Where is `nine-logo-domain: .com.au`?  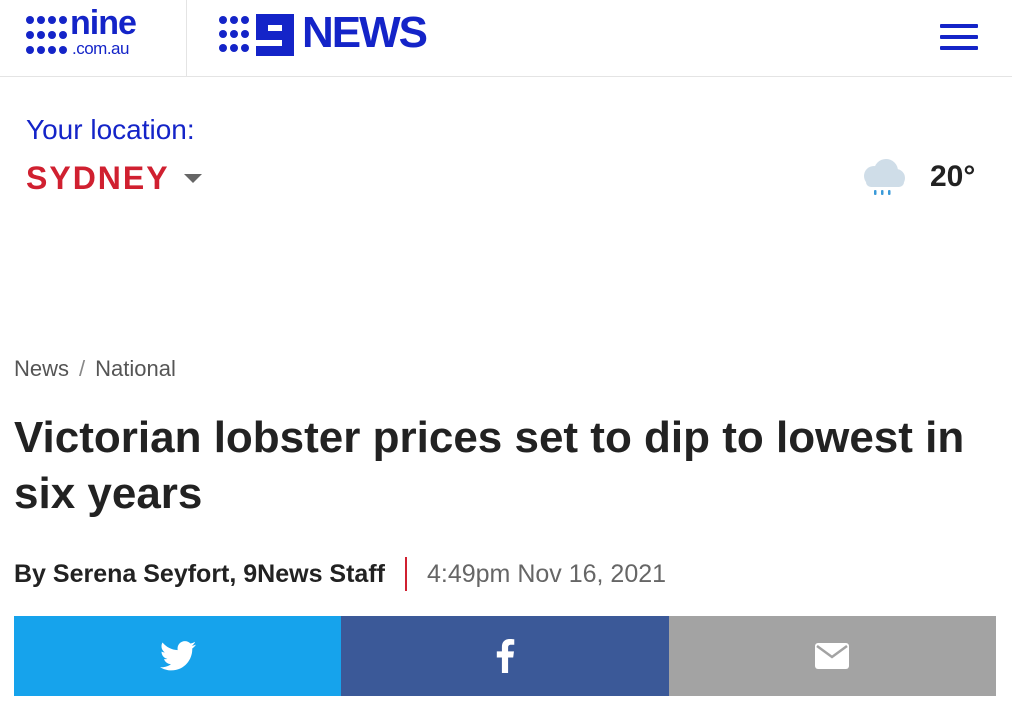 nine-logo-domain: .com.au is located at coordinates (100, 48).